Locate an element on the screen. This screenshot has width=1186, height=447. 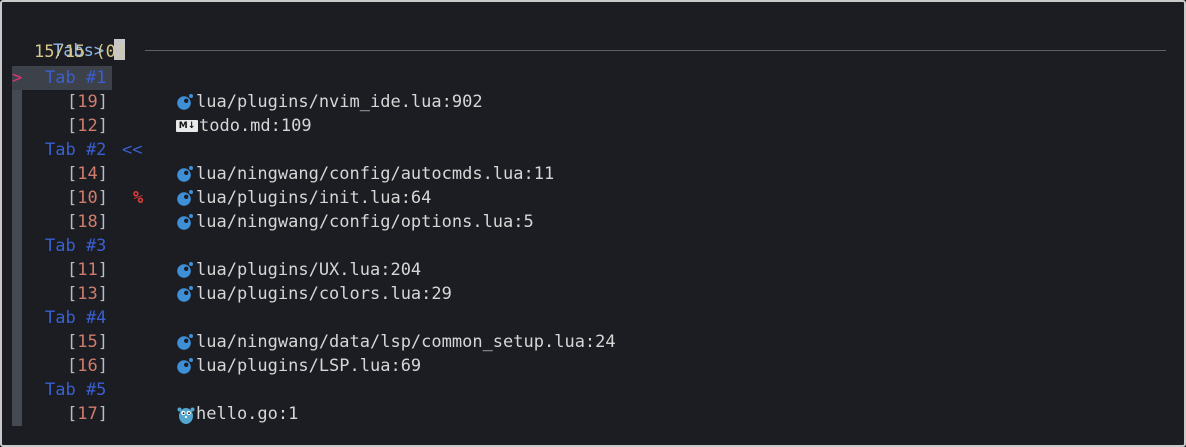
buffer-number: [11] is located at coordinates (87, 270).